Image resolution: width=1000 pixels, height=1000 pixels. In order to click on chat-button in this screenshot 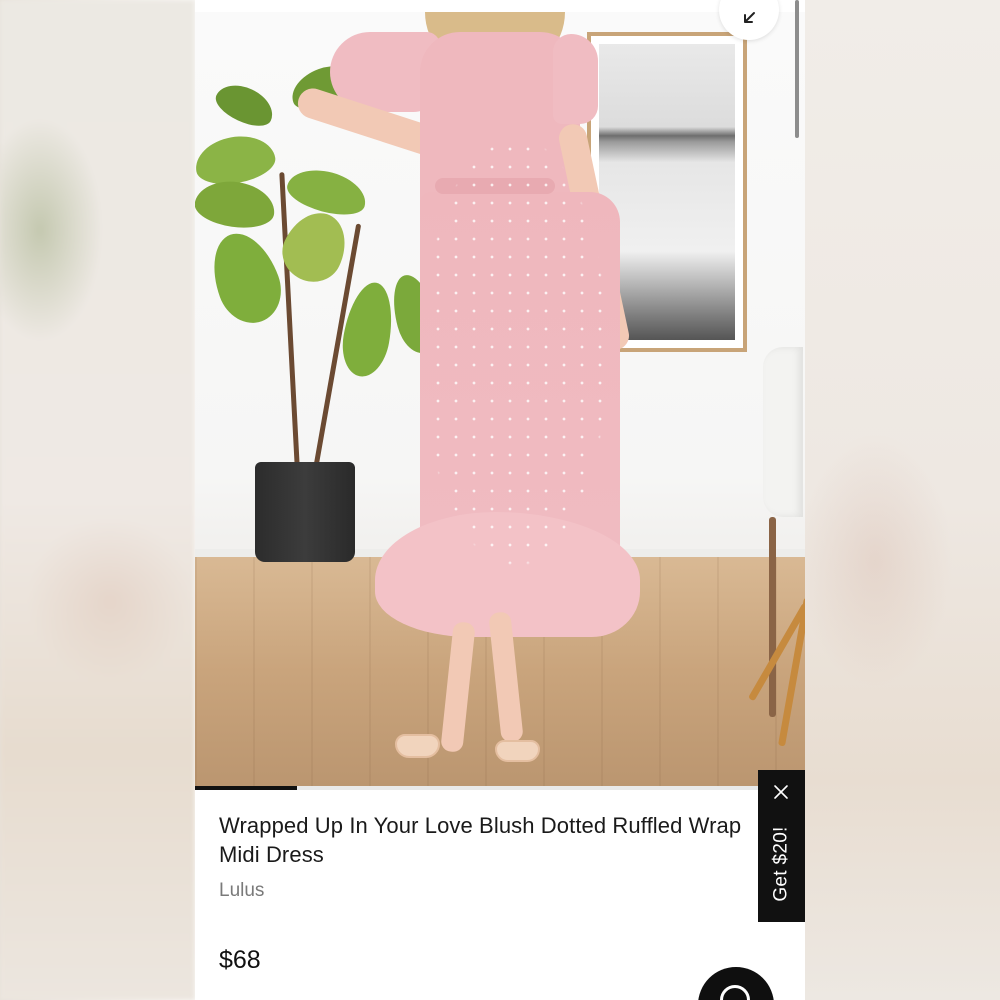, I will do `click(736, 983)`.